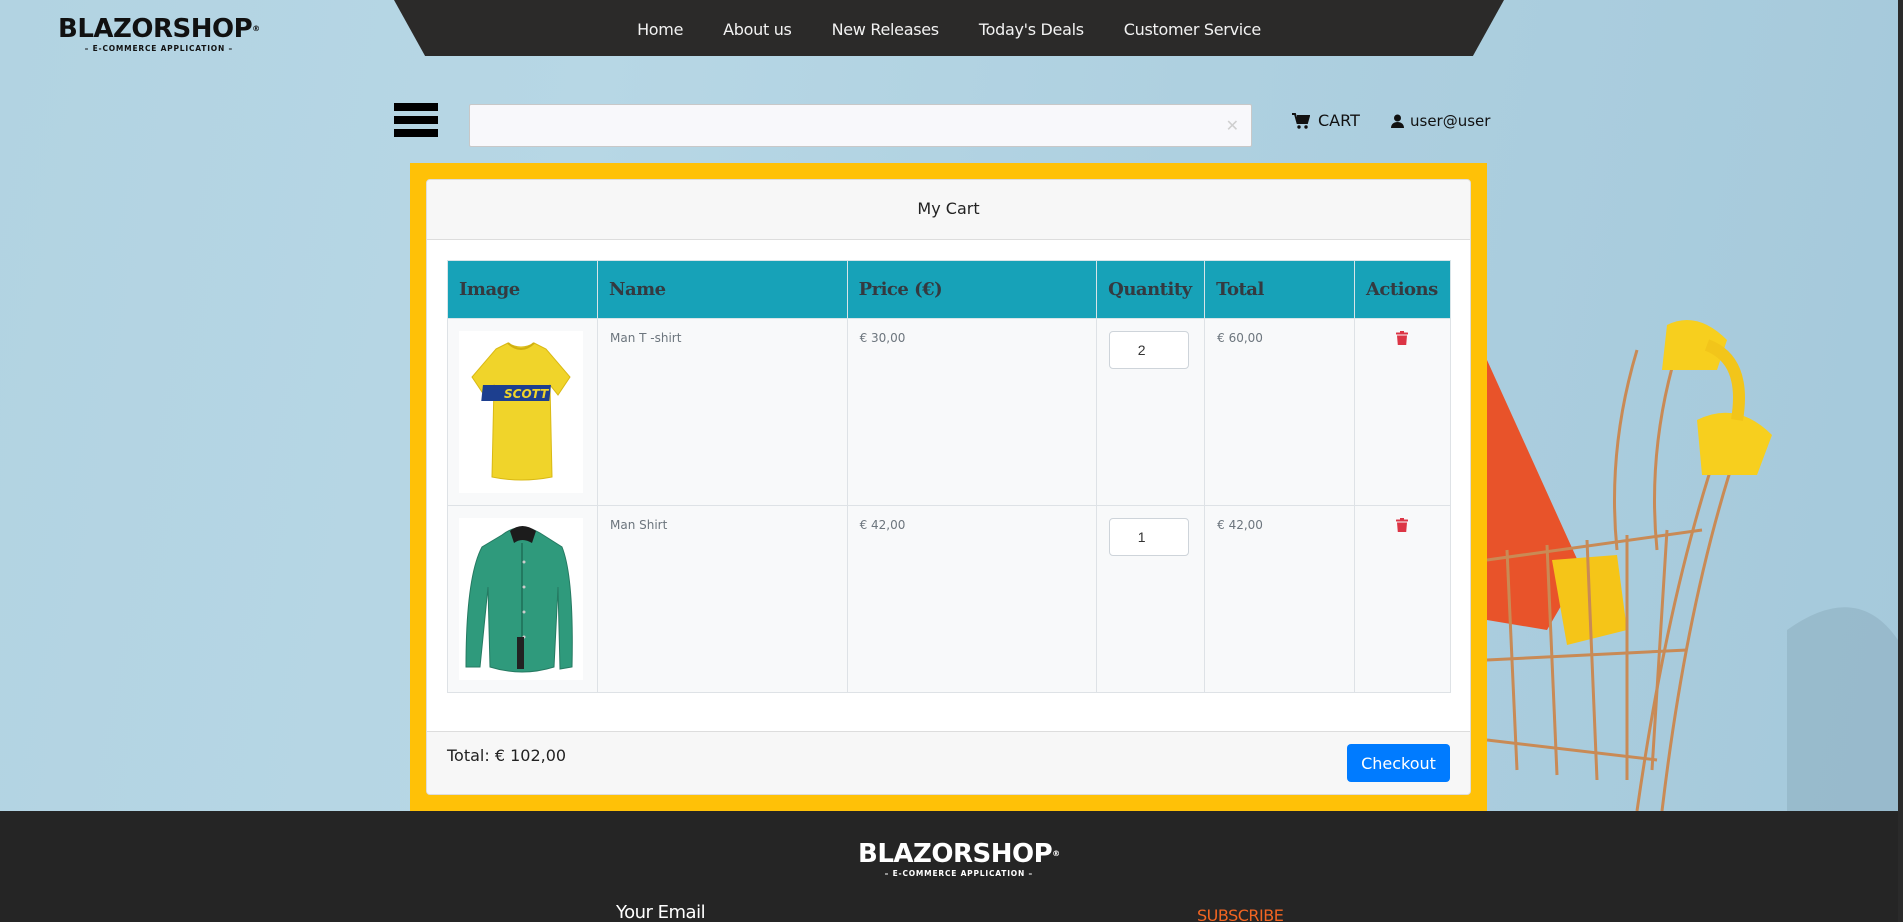 Image resolution: width=1903 pixels, height=922 pixels. I want to click on nav-todays-deals: Today's Deals, so click(1031, 29).